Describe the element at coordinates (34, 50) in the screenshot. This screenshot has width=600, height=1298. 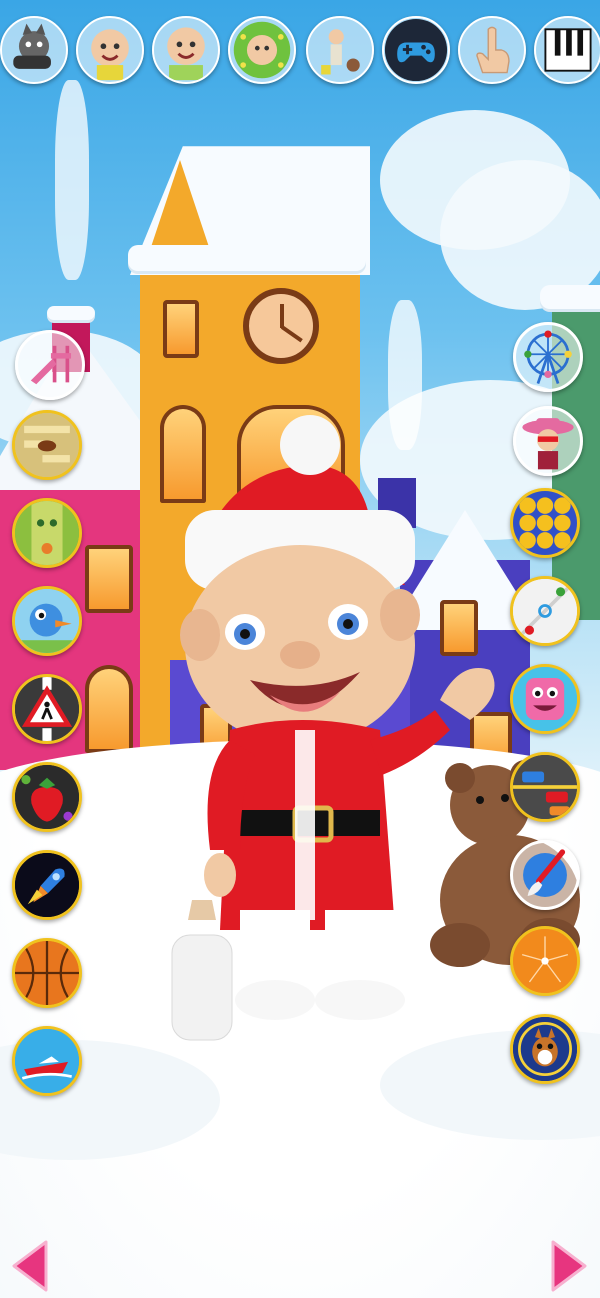
I see `cat-pet-icon` at that location.